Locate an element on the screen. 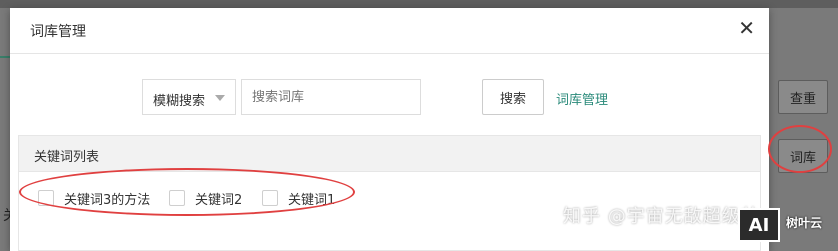 Image resolution: width=838 pixels, height=251 pixels. keyword-list-header: 关键词列表 is located at coordinates (389, 154).